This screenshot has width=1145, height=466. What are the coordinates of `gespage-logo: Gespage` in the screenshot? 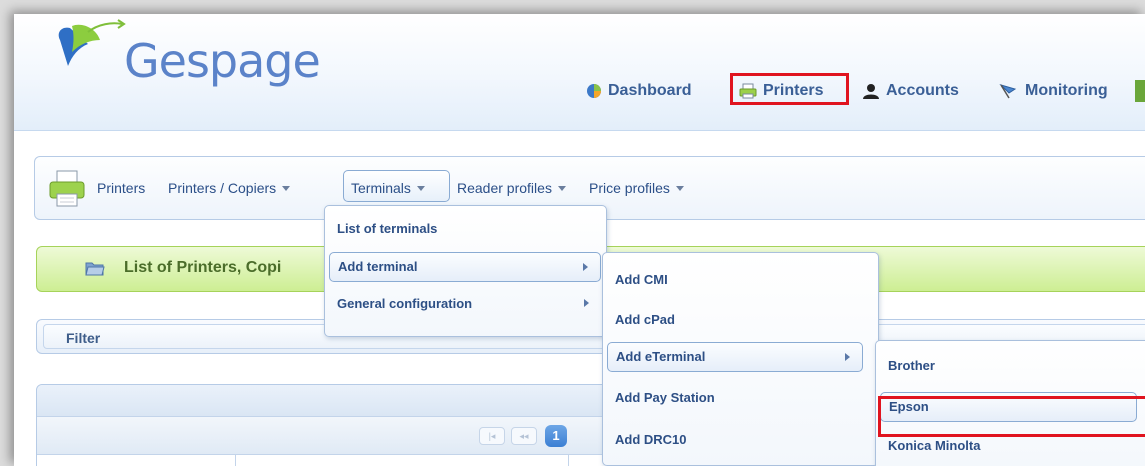 It's located at (182, 63).